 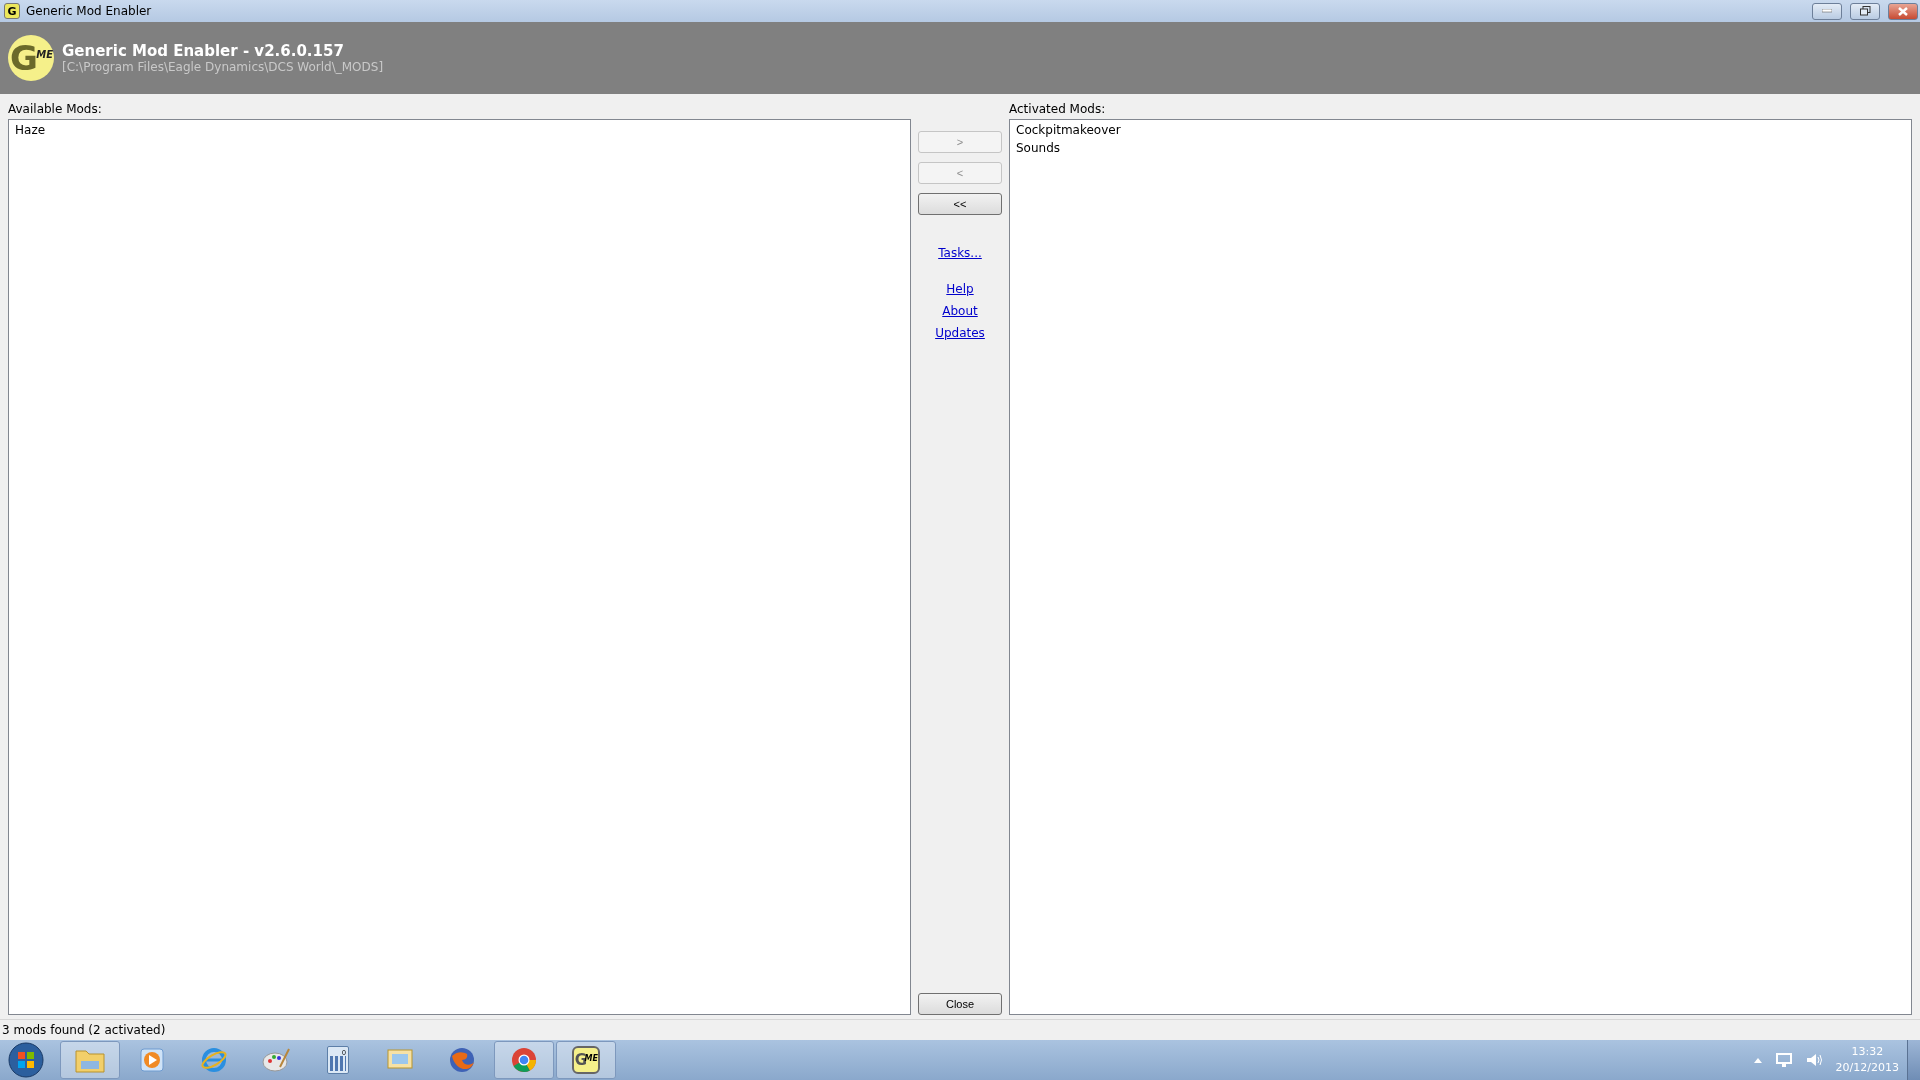 I want to click on menu-link: Updates, so click(x=960, y=333).